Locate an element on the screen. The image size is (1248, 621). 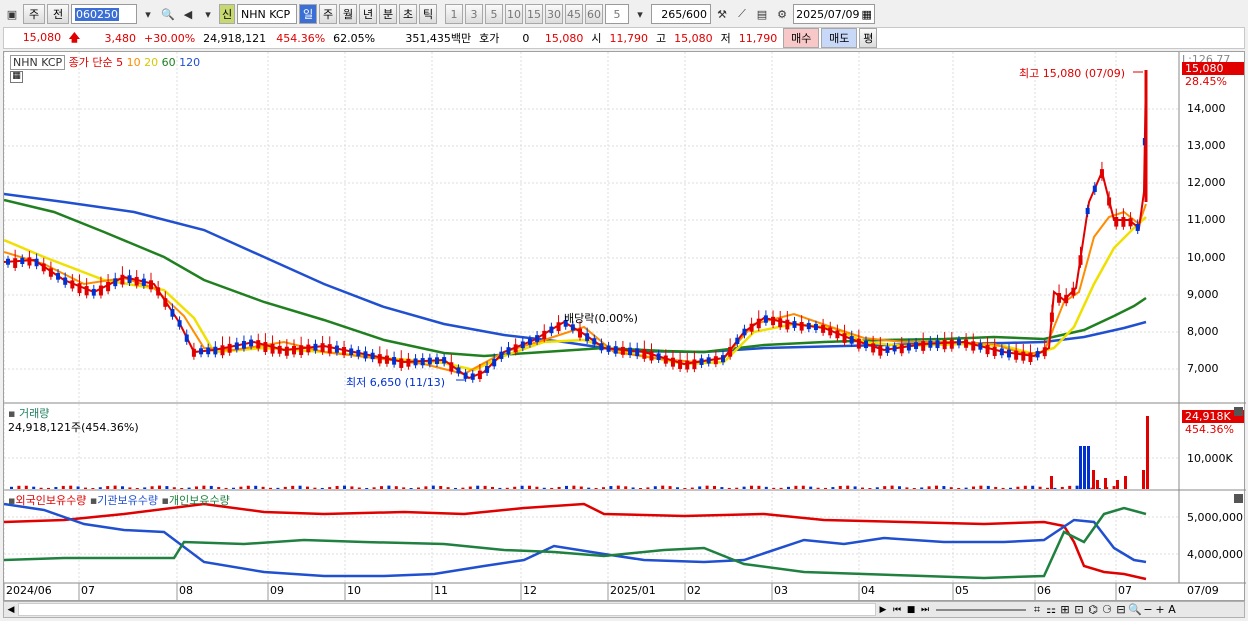
period-year-button: 년 is located at coordinates (368, 14).